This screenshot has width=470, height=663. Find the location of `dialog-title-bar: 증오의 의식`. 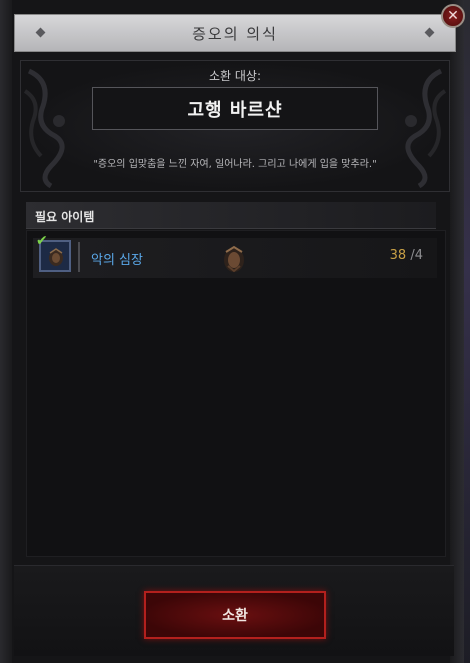

dialog-title-bar: 증오의 의식 is located at coordinates (235, 33).